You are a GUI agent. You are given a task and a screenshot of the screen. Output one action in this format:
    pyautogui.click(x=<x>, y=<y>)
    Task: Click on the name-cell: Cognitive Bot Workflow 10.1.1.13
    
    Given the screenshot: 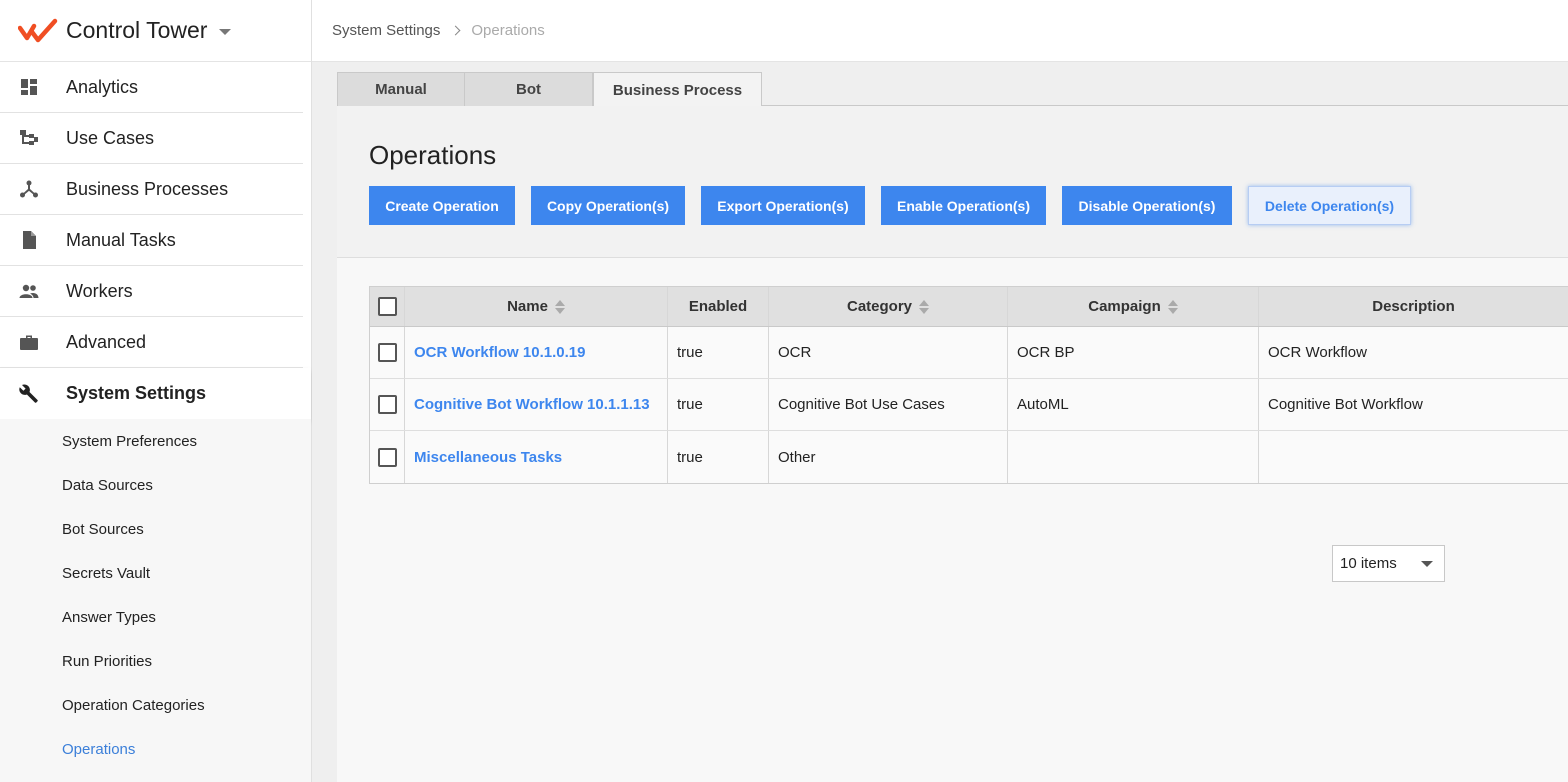 What is the action you would take?
    pyautogui.click(x=536, y=404)
    